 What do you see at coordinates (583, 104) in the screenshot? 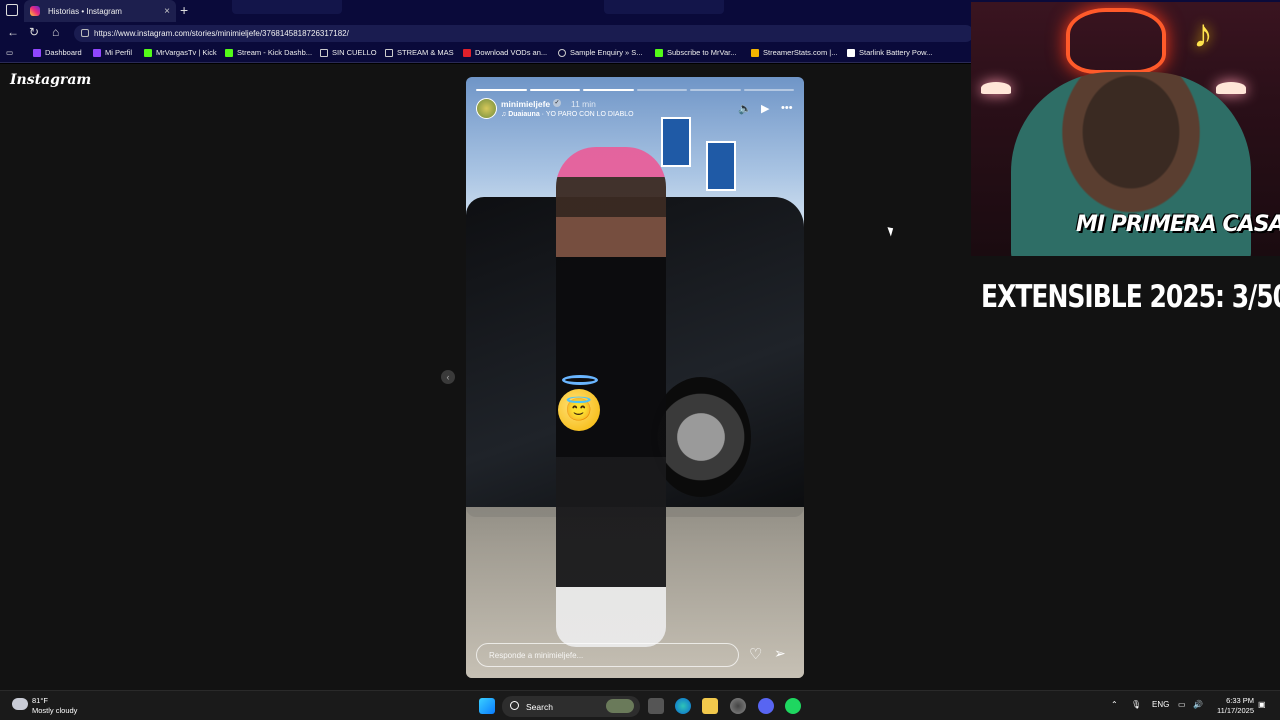
I see `story-timestamp: 11 min` at bounding box center [583, 104].